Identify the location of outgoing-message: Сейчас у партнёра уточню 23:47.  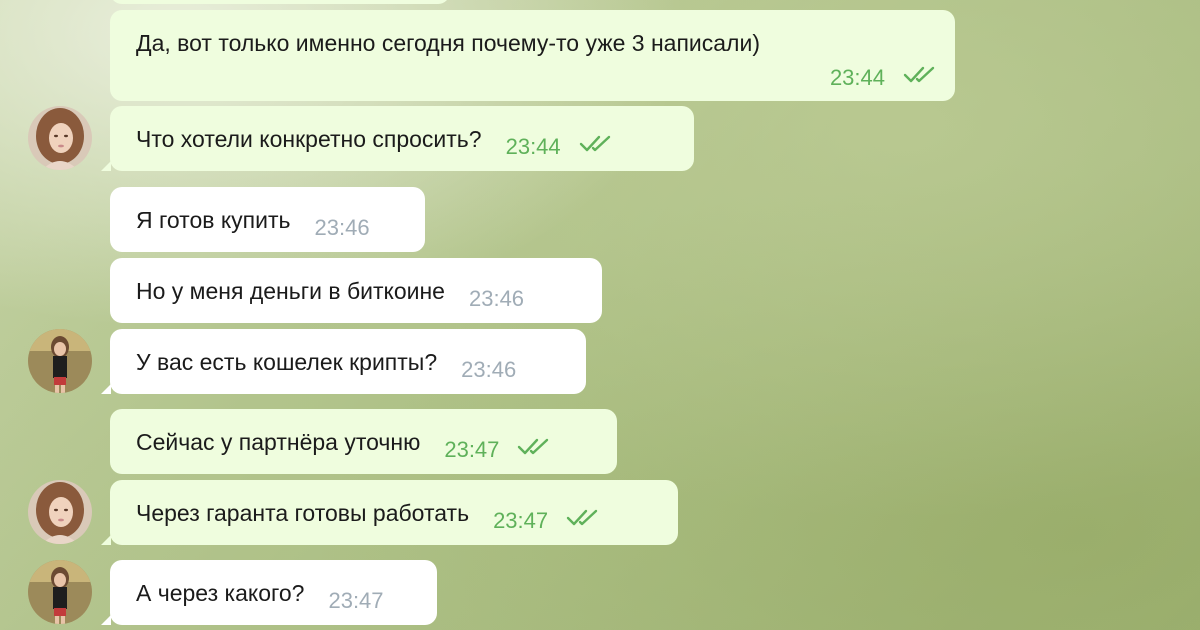
(363, 441).